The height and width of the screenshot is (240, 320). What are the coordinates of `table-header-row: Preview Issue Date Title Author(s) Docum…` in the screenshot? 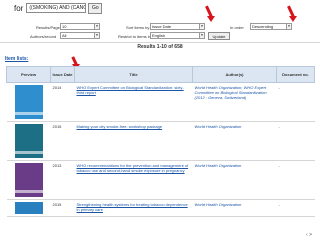 It's located at (160, 74).